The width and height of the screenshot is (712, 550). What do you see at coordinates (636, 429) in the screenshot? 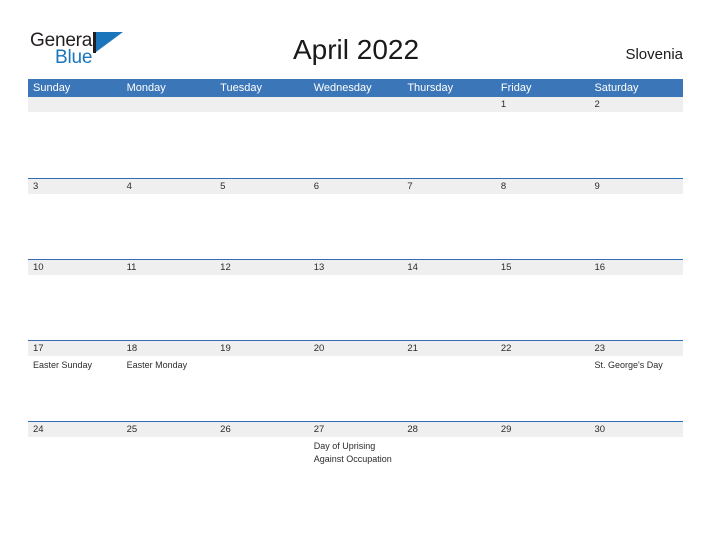
I see `day-number: 30` at bounding box center [636, 429].